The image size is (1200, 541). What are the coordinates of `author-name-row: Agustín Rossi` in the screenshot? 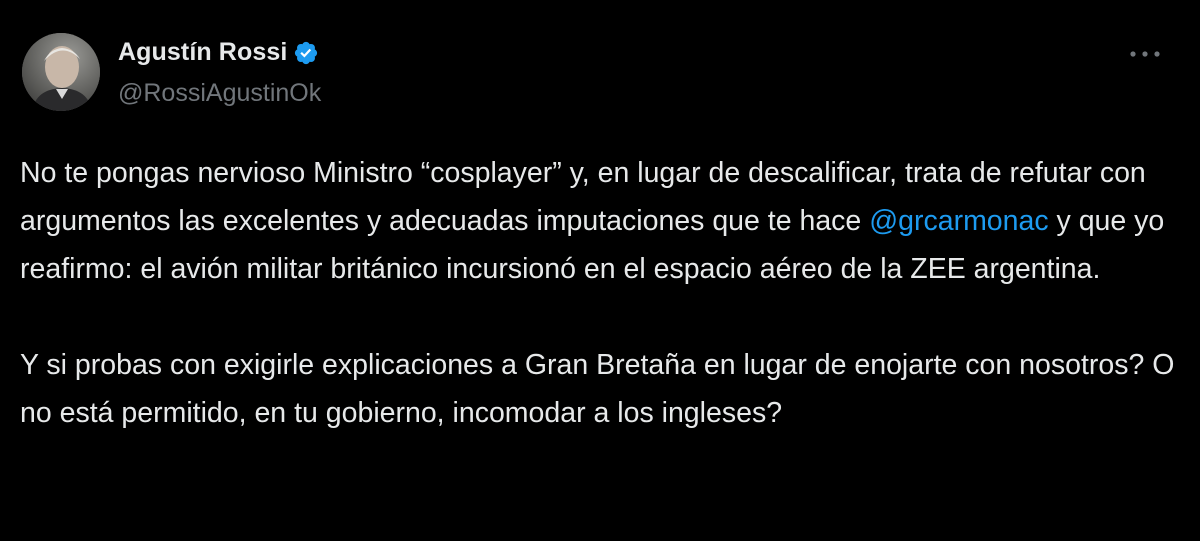 It's located at (218, 52).